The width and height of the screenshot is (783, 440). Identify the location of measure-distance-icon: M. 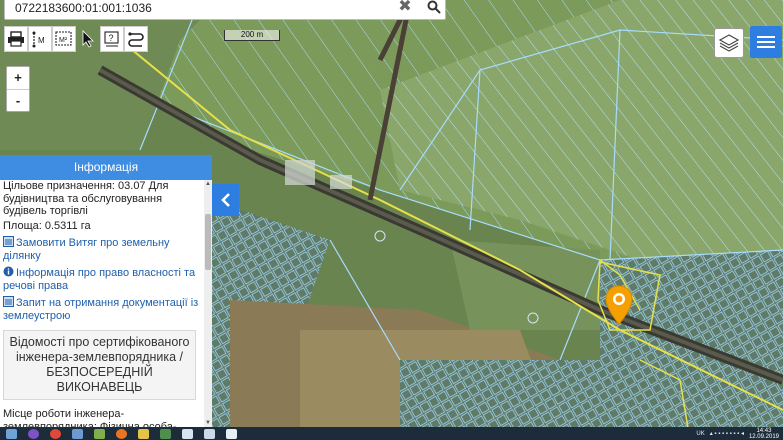
(38, 39).